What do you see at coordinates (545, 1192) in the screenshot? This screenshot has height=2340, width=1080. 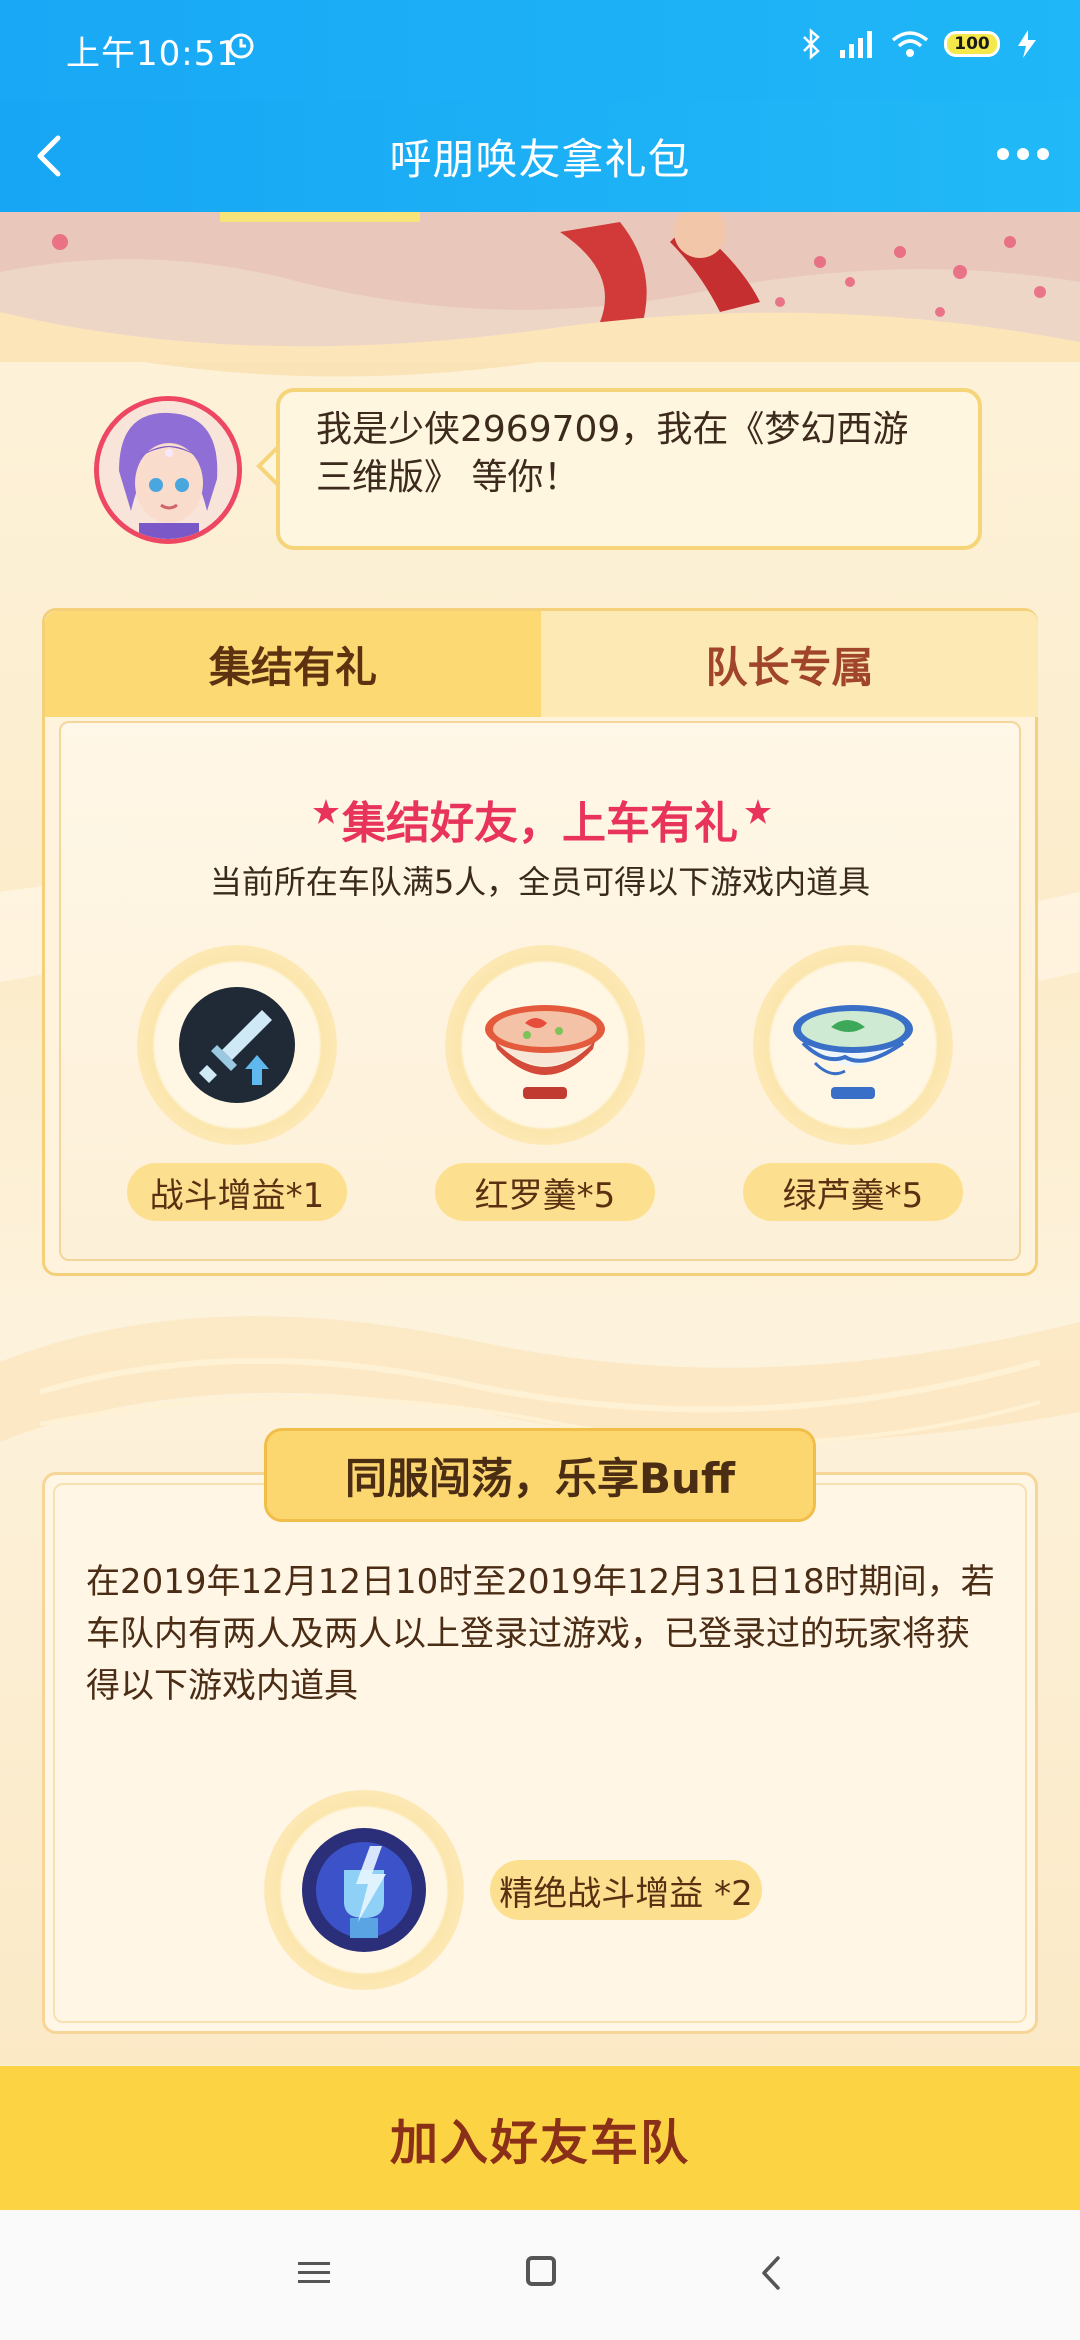 I see `reward-label: 红罗羹*5` at bounding box center [545, 1192].